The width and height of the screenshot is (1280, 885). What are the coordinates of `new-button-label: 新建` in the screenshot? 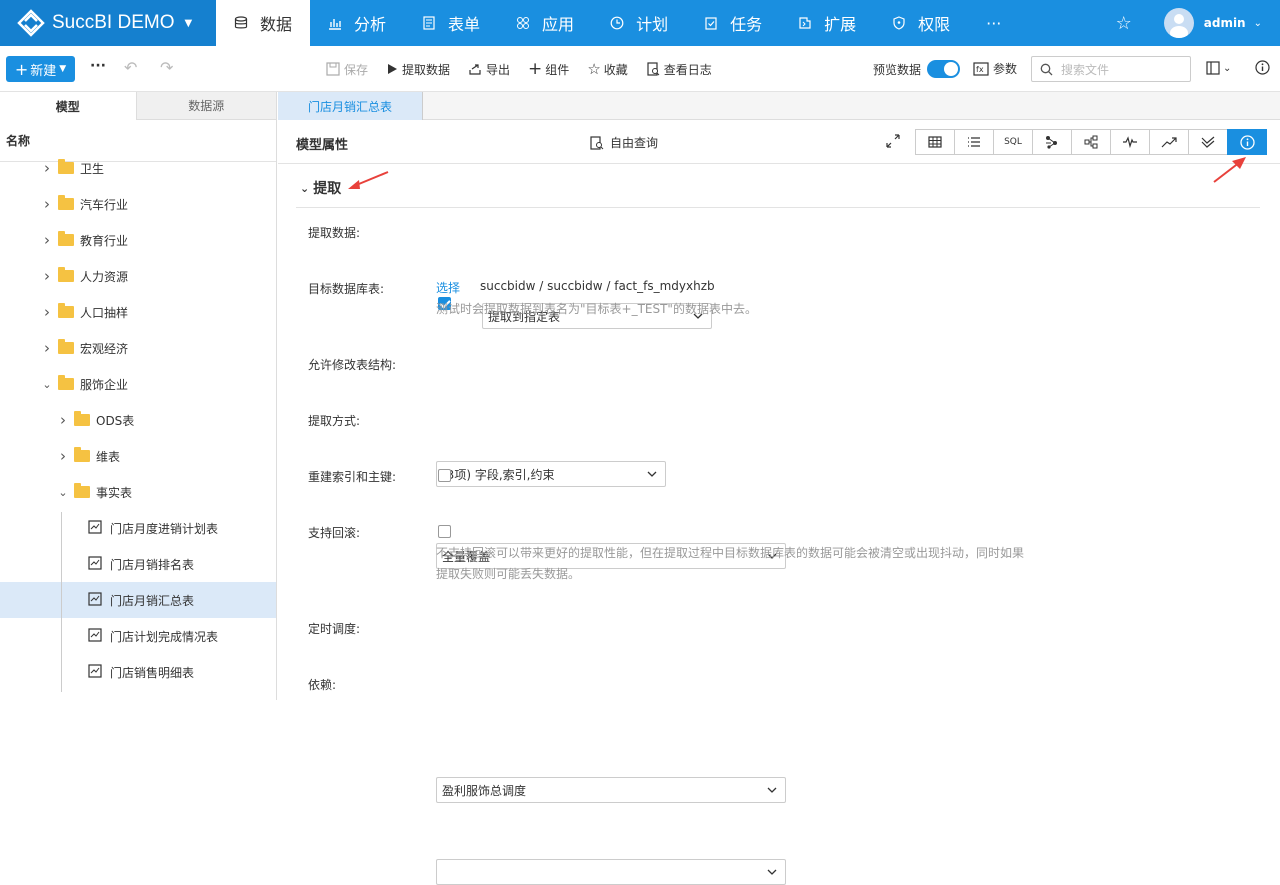 It's located at (43, 71).